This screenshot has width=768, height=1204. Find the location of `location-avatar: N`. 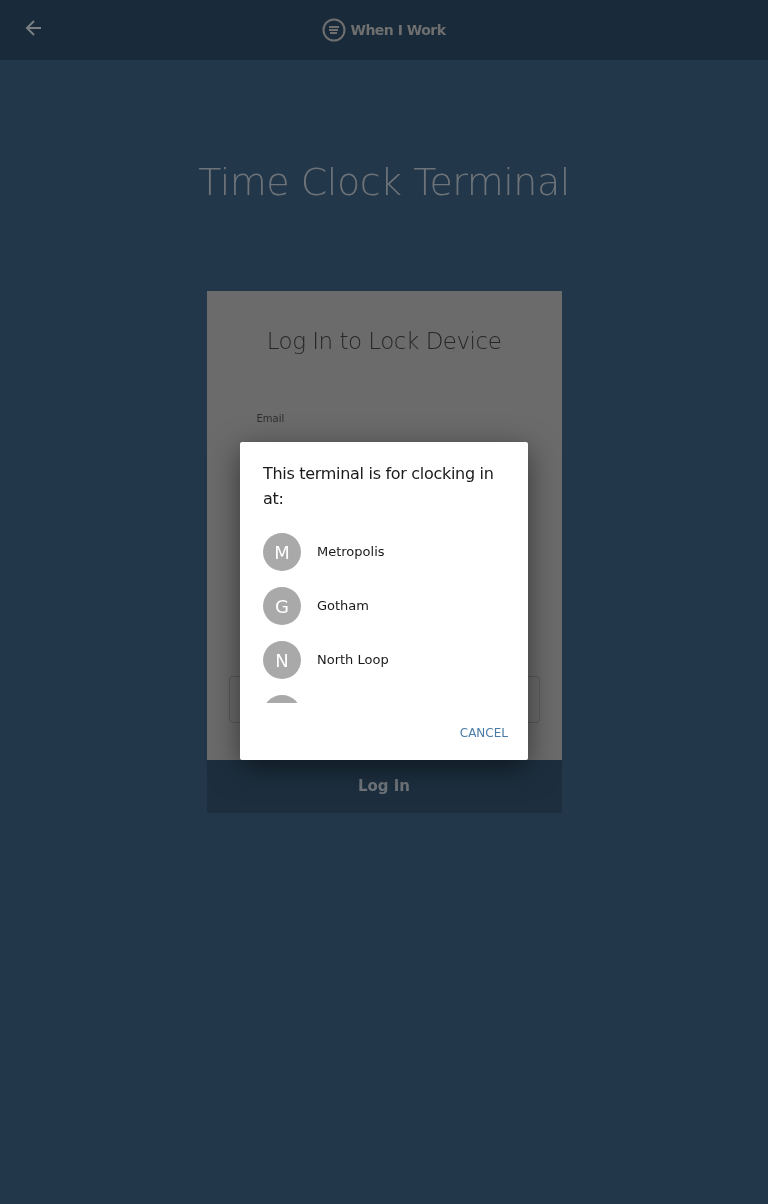

location-avatar: N is located at coordinates (282, 660).